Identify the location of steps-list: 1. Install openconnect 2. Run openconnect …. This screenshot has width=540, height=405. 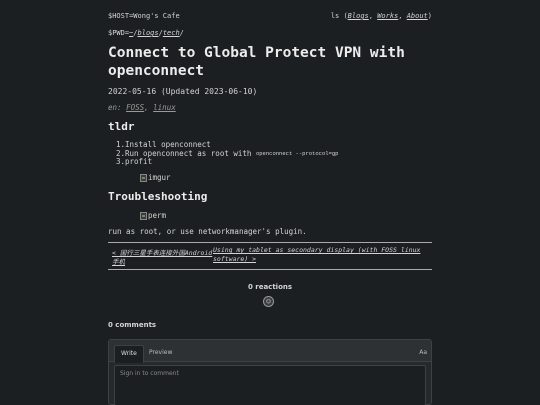
(227, 153).